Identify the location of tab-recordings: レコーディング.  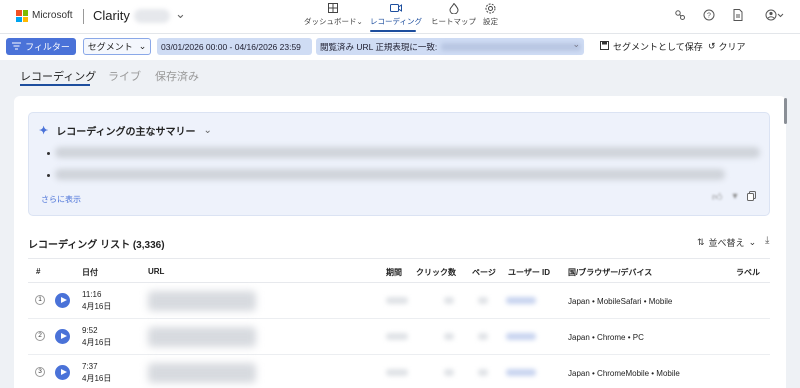
(58, 76).